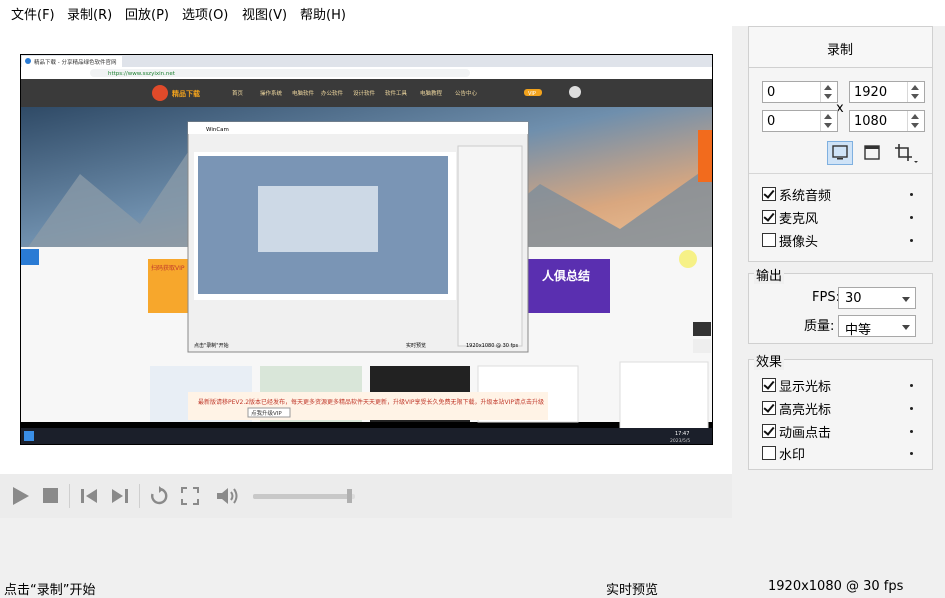 The height and width of the screenshot is (598, 945). What do you see at coordinates (828, 121) in the screenshot?
I see `y-offset-arrows` at bounding box center [828, 121].